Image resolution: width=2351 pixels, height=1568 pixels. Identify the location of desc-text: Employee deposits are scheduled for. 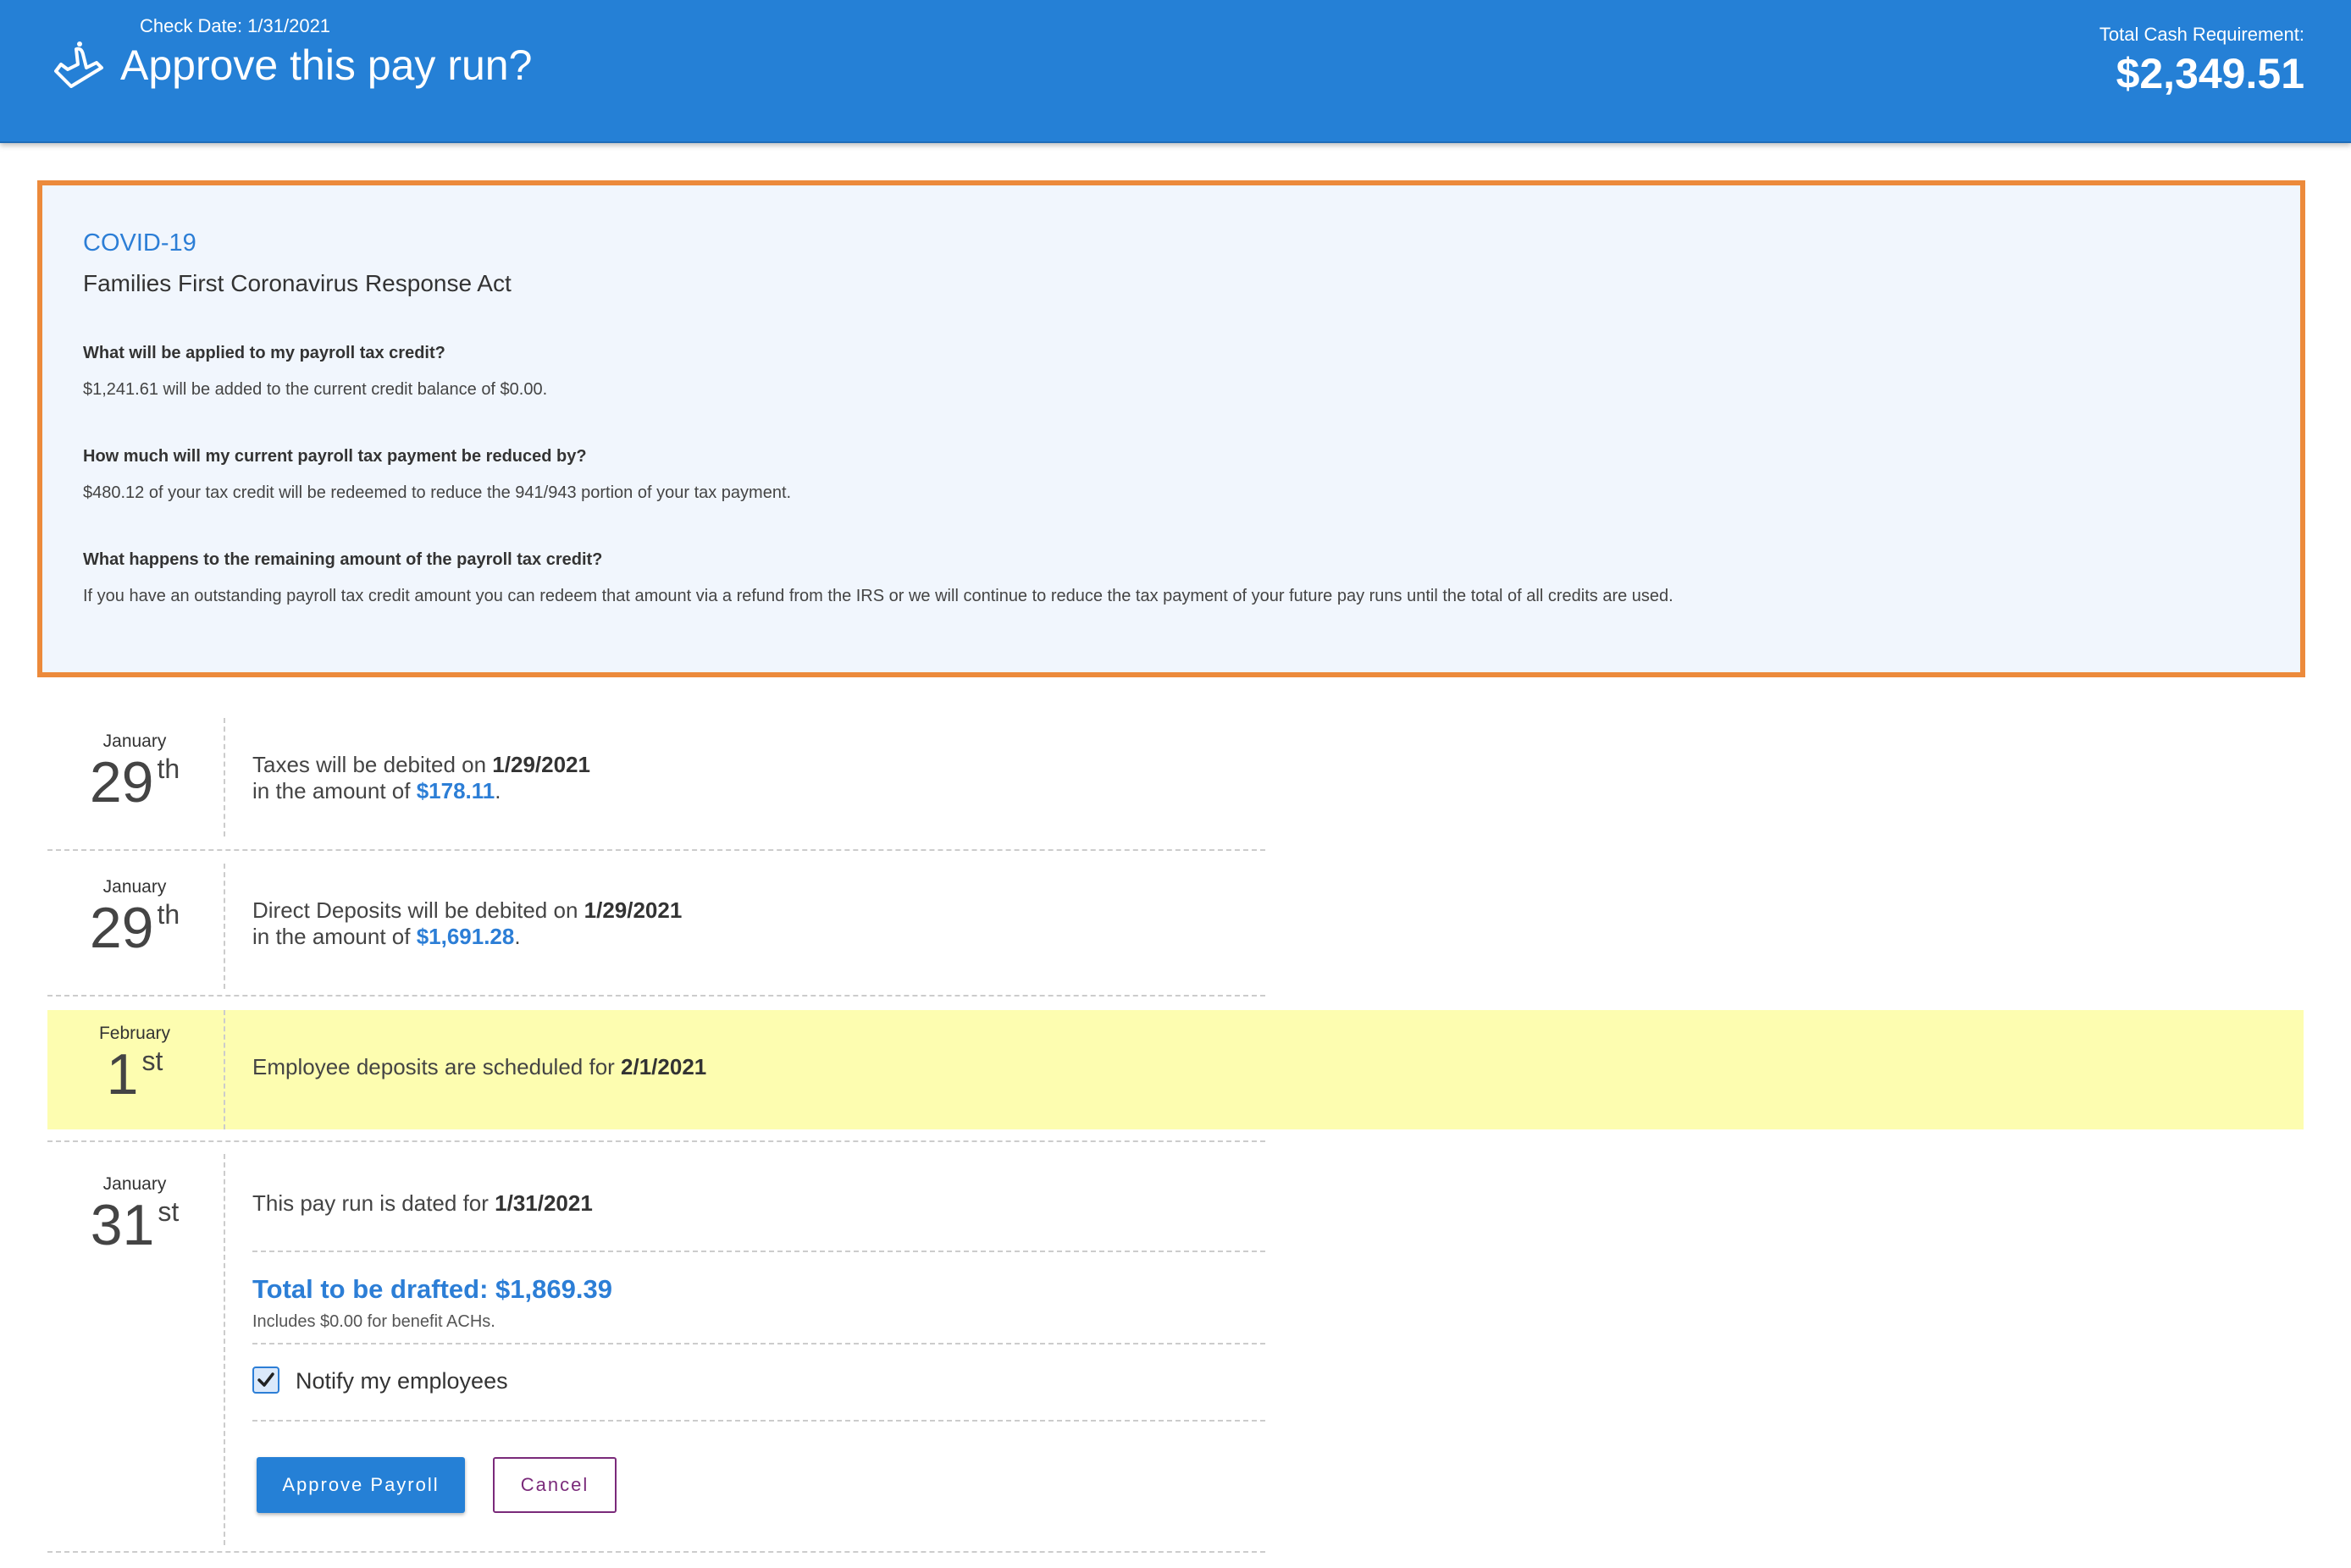
(437, 1066).